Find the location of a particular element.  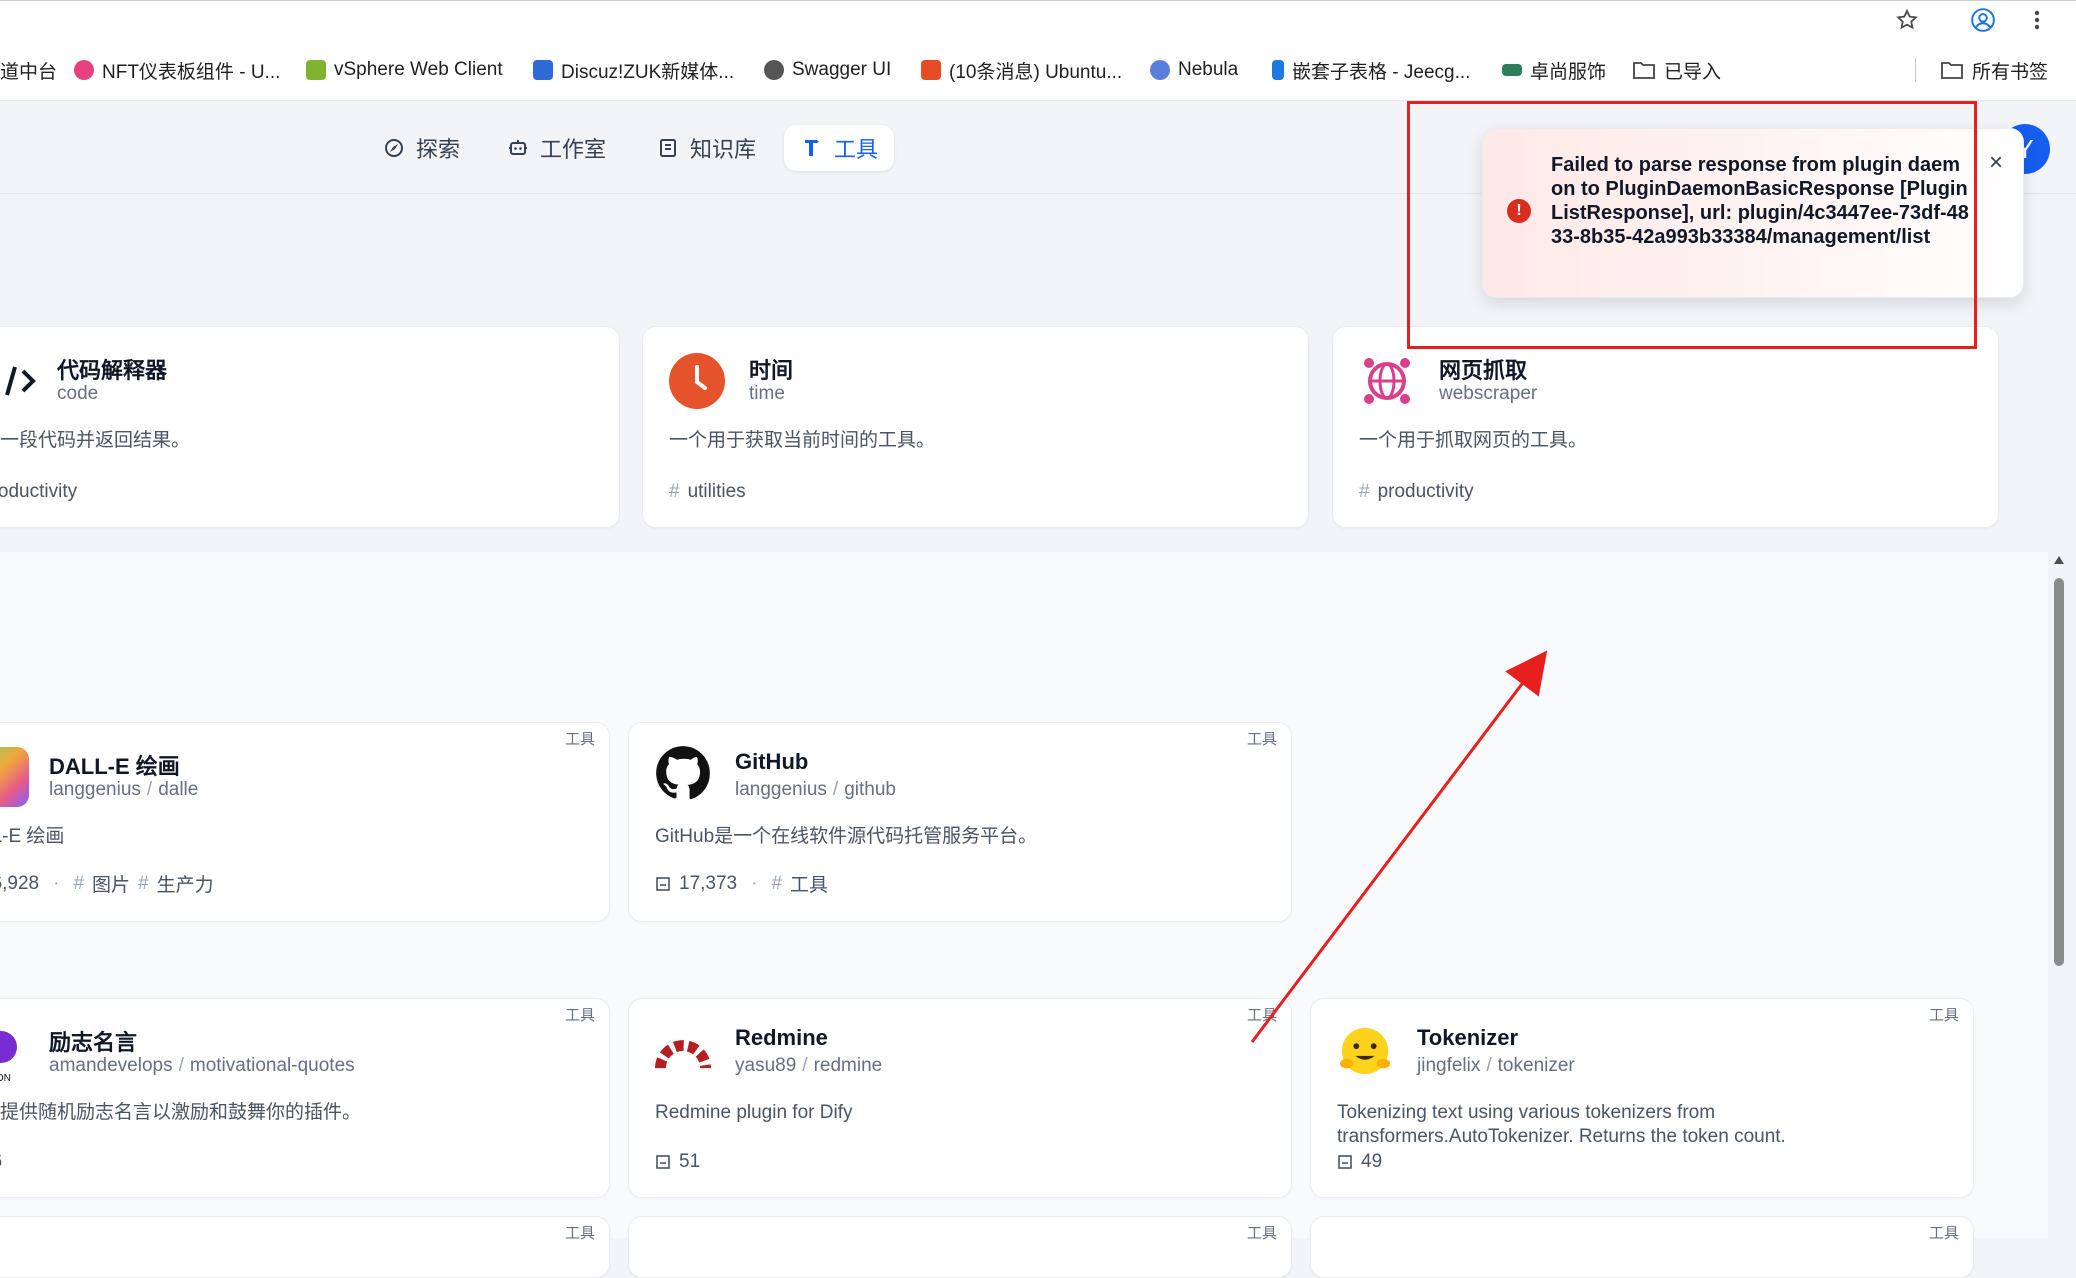

tool-tags: # utilities is located at coordinates (707, 491).